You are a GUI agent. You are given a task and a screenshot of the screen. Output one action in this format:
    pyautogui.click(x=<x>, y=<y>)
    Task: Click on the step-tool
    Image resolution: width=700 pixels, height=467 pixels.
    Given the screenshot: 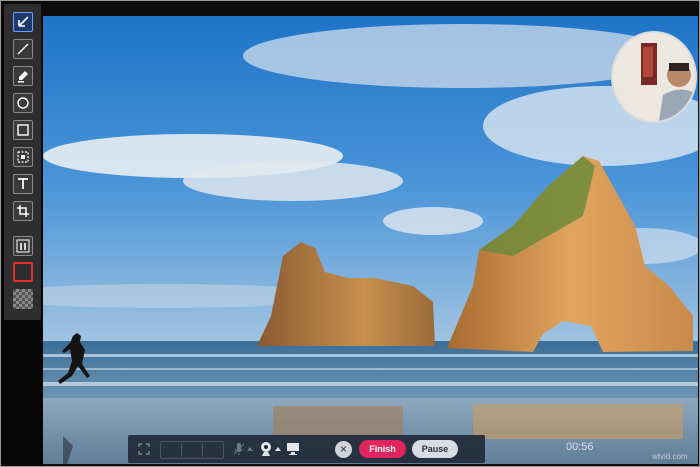 What is the action you would take?
    pyautogui.click(x=23, y=246)
    